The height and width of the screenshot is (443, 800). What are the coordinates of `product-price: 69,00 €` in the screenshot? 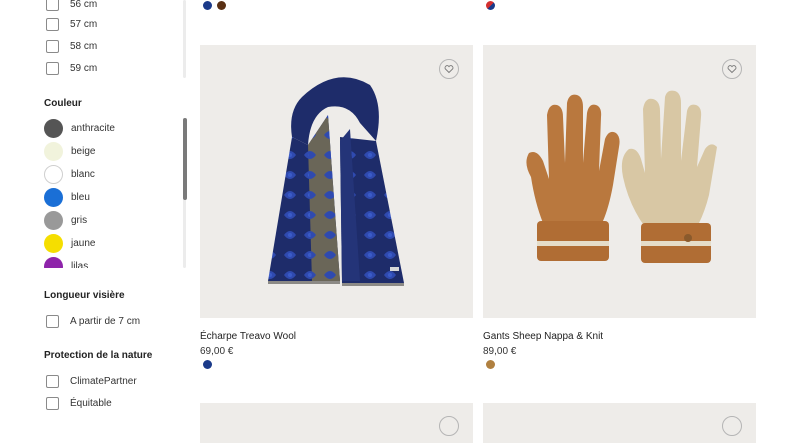 It's located at (217, 351).